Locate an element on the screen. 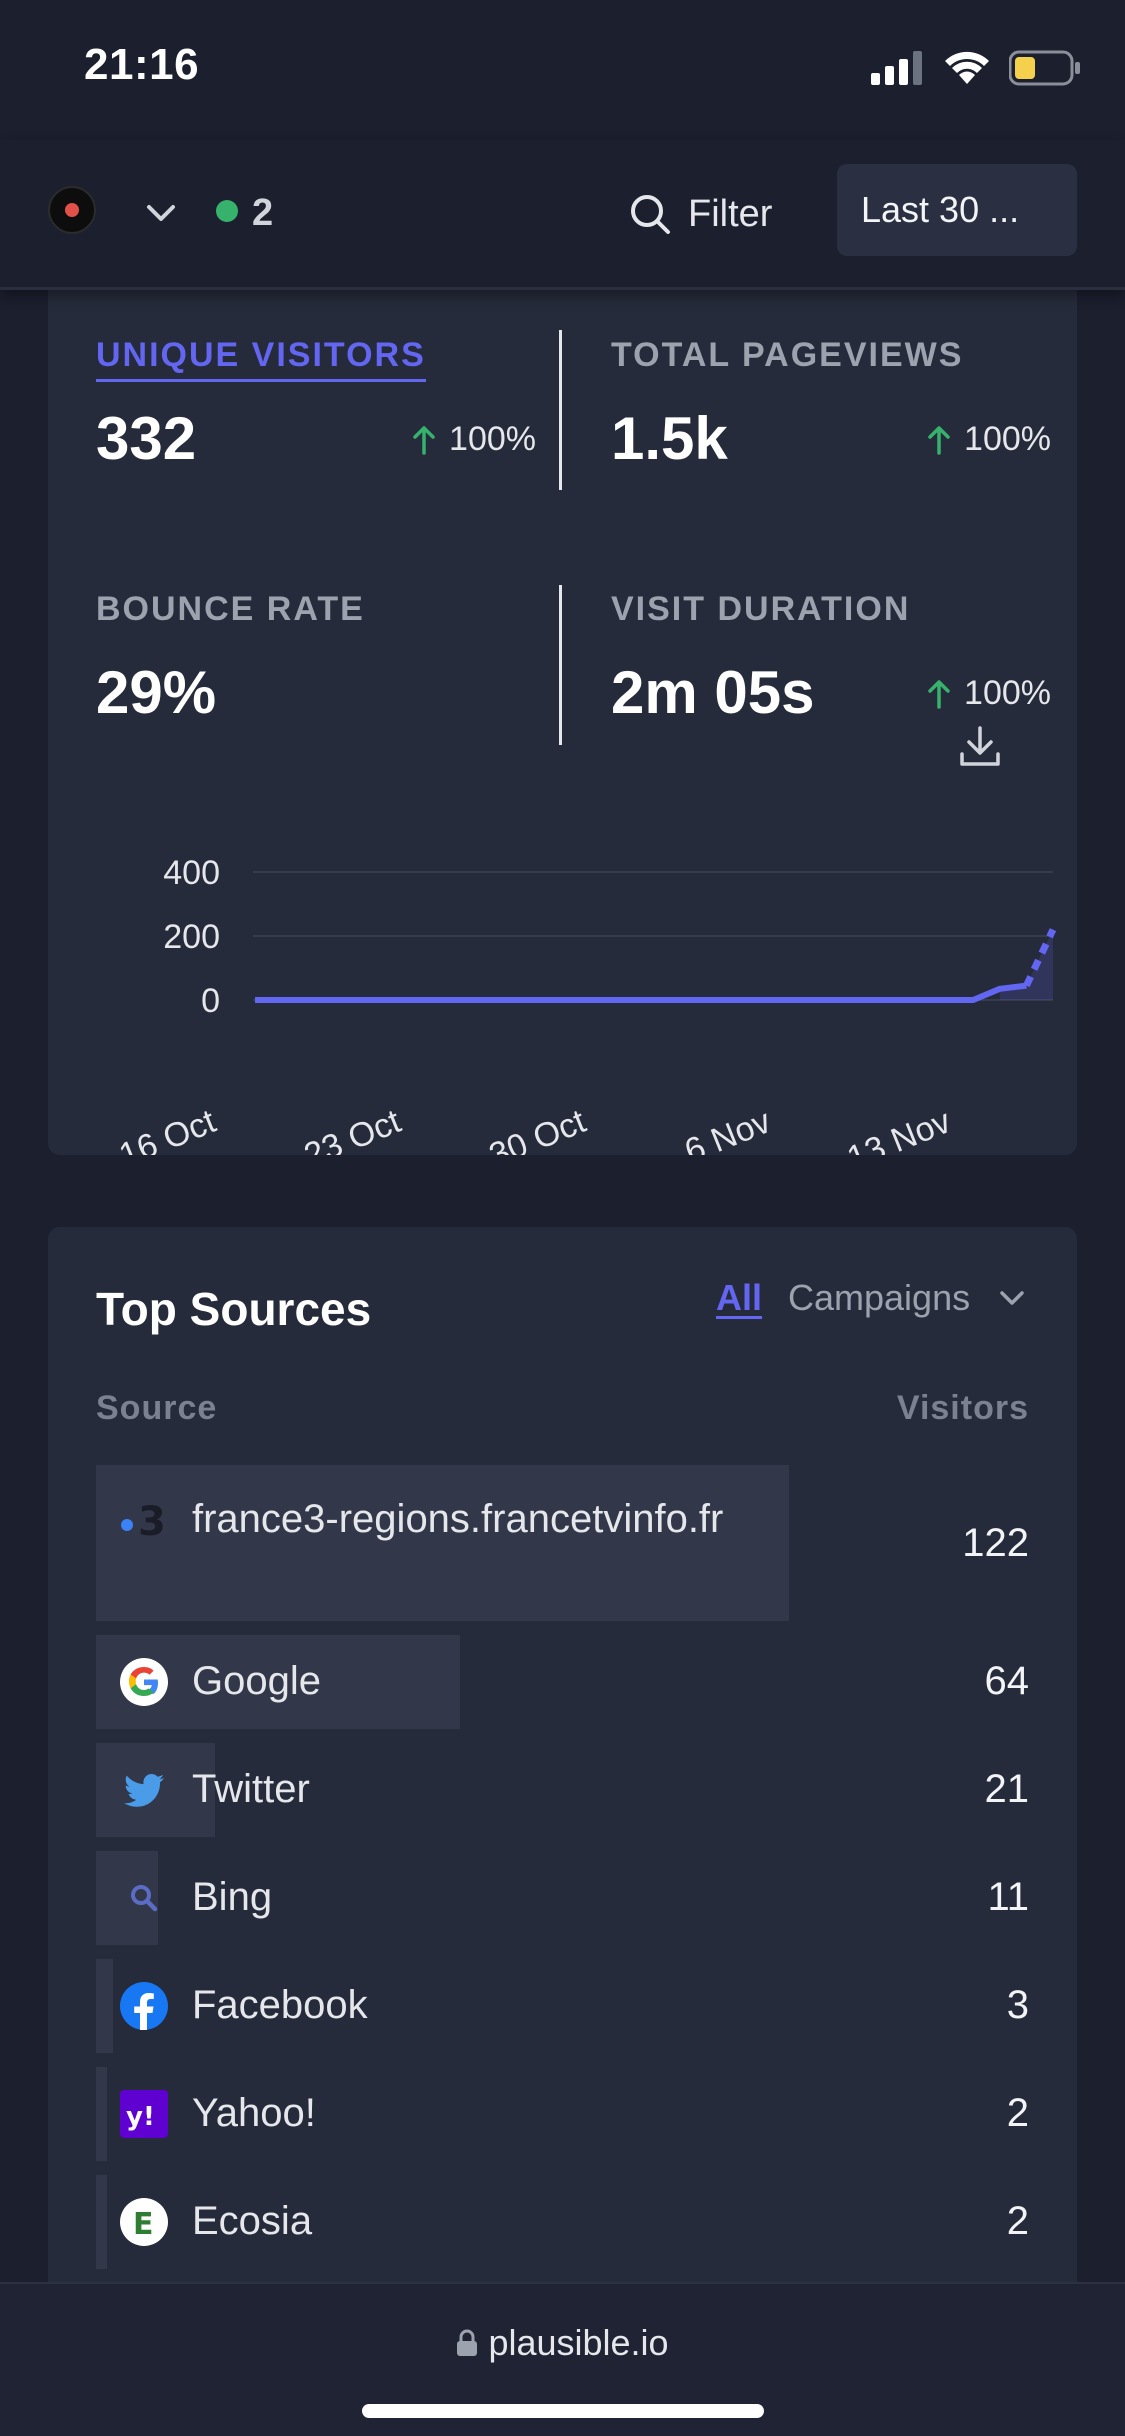 This screenshot has height=2436, width=1125. home-indicator is located at coordinates (563, 2411).